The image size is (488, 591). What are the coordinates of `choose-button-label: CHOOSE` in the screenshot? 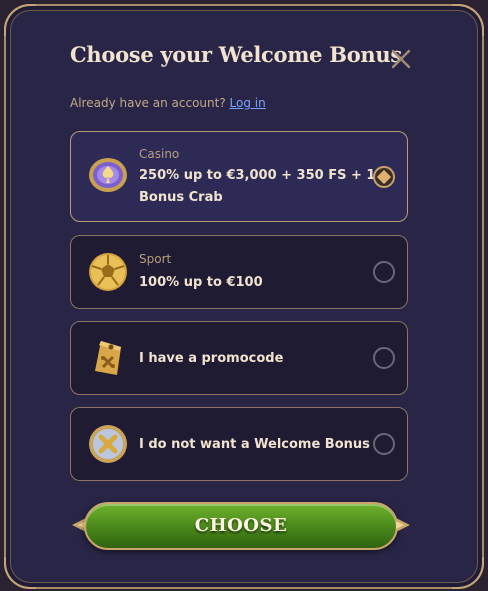 It's located at (241, 525).